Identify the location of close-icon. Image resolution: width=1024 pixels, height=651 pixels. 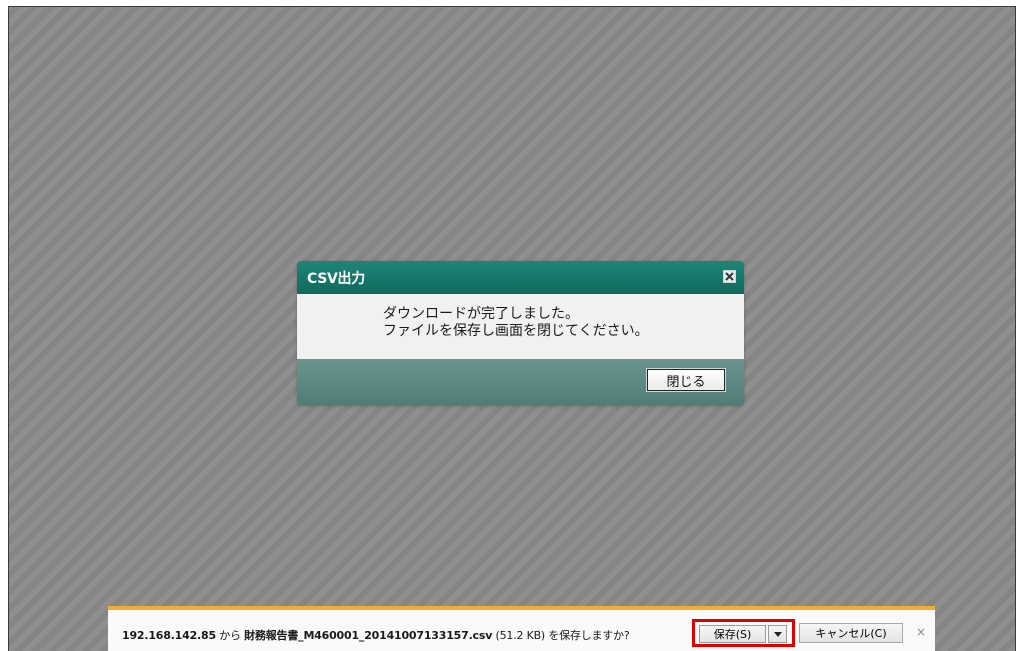
(729, 276).